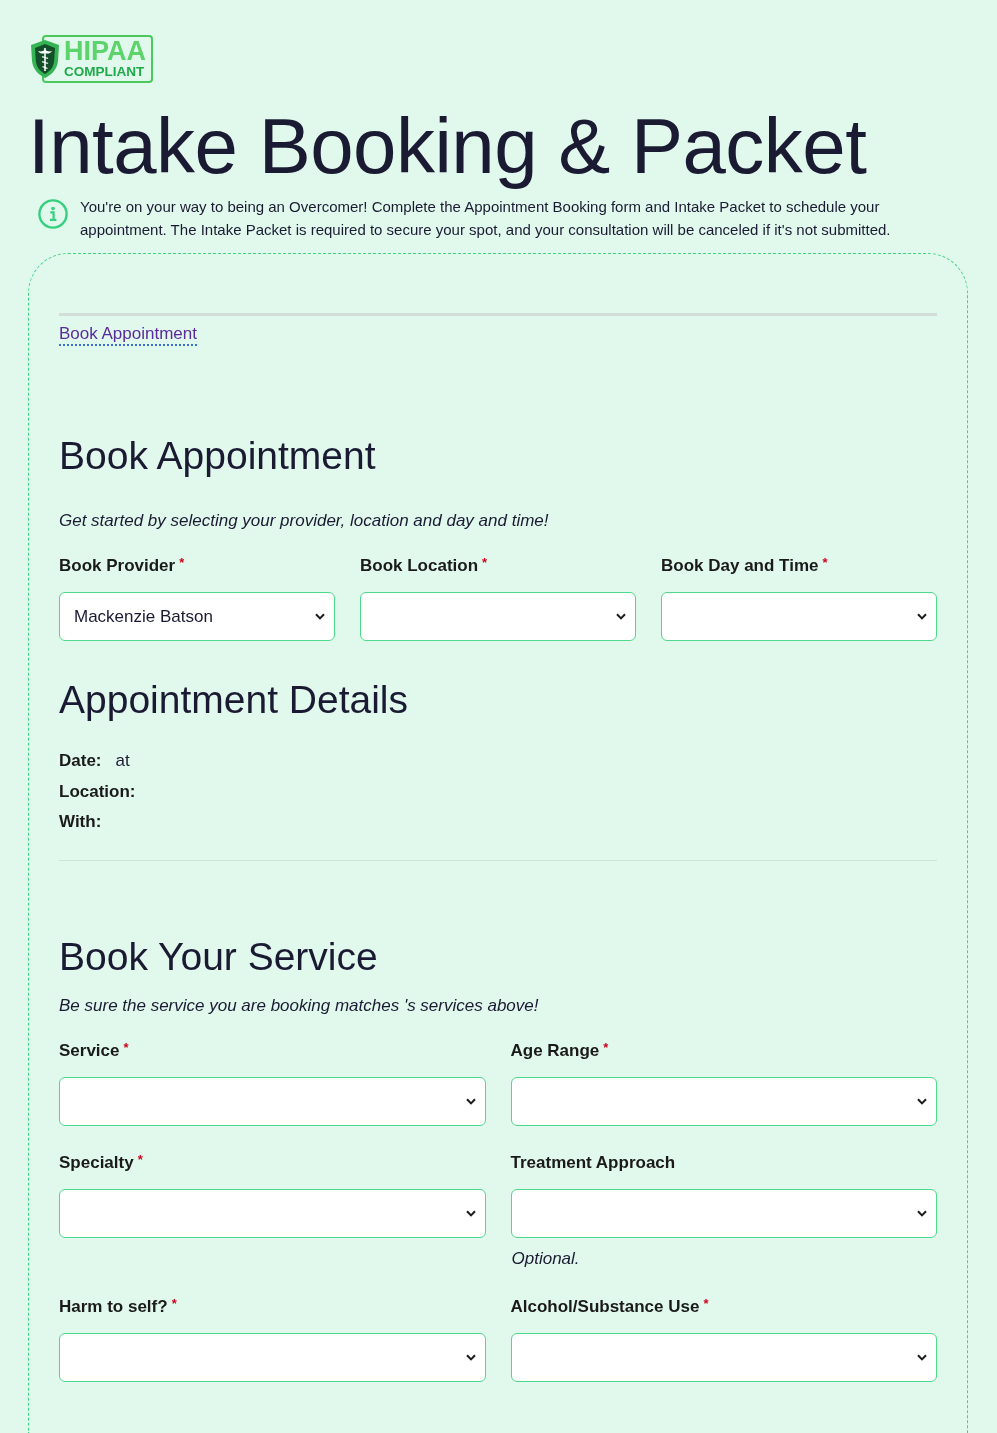  What do you see at coordinates (128, 335) in the screenshot?
I see `step-link: Book Appointment` at bounding box center [128, 335].